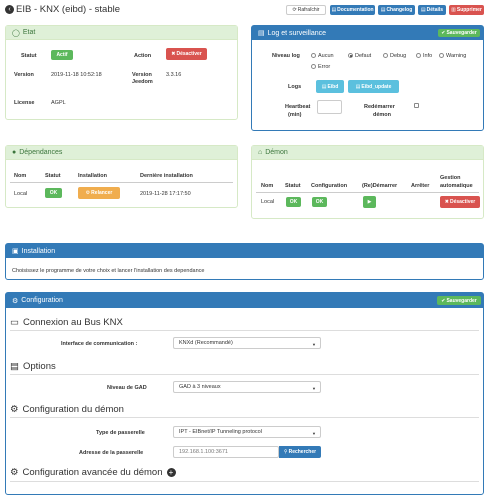 This screenshot has width=488, height=499. I want to click on deps-last-install: 2019-11-28 17:17:50, so click(165, 194).